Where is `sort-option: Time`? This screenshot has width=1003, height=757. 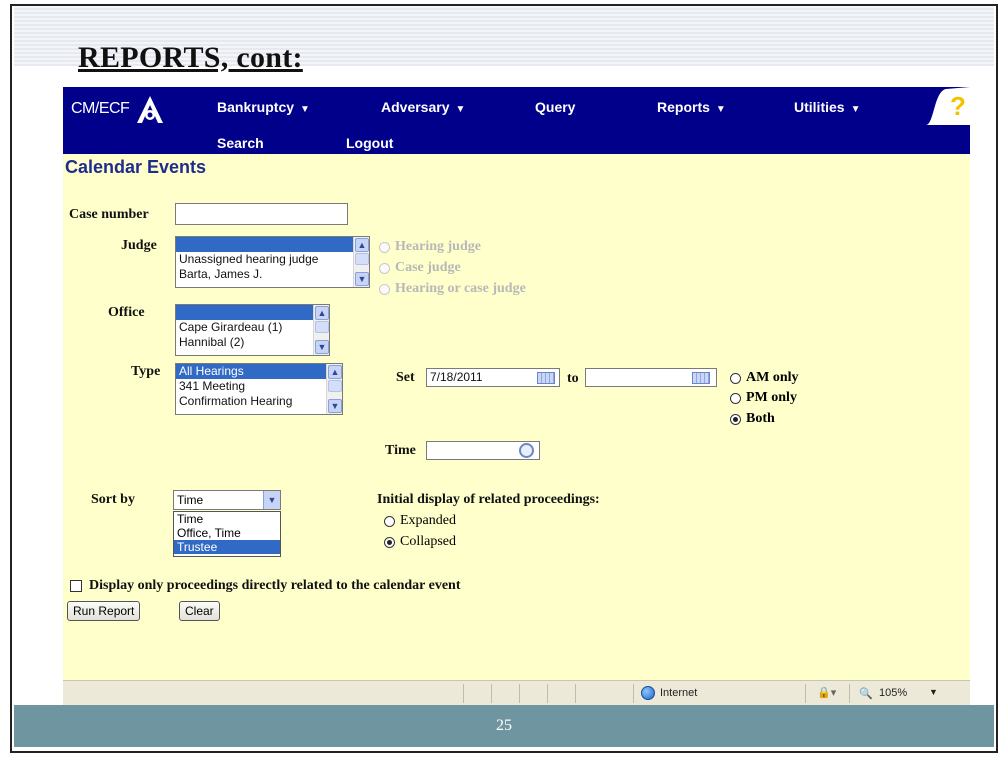
sort-option: Time is located at coordinates (227, 519).